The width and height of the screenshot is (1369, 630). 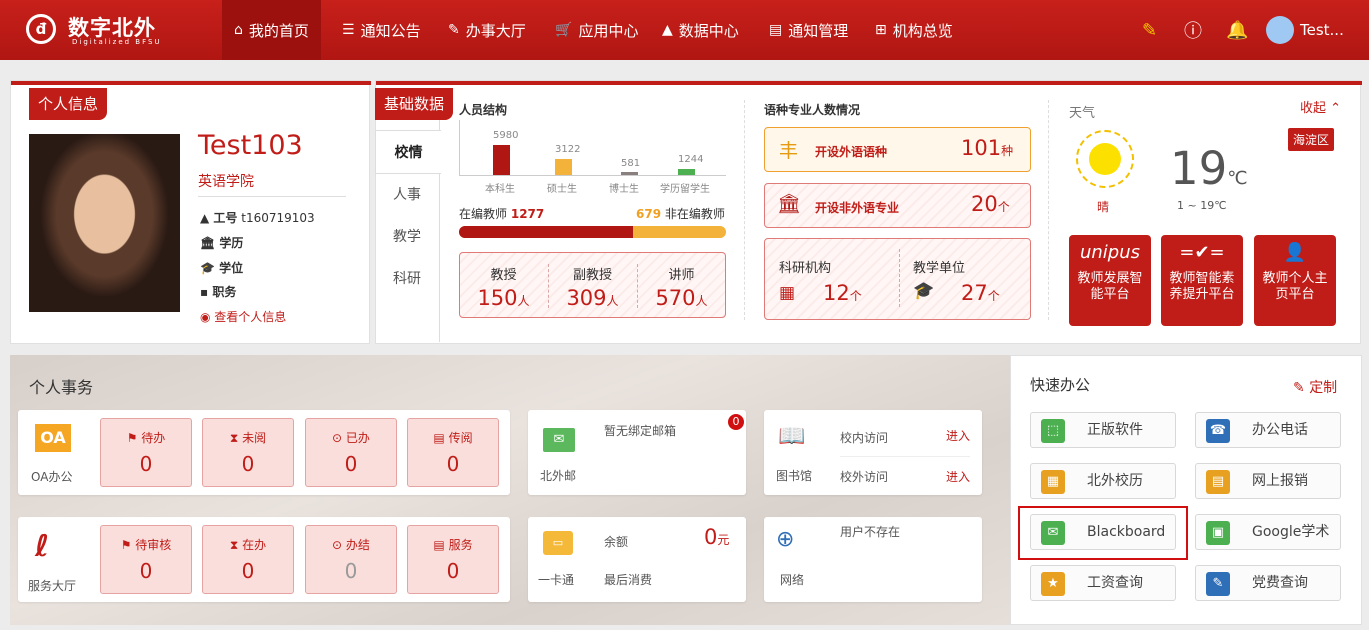 I want to click on service-hall-icon: ℓ, so click(x=42, y=546).